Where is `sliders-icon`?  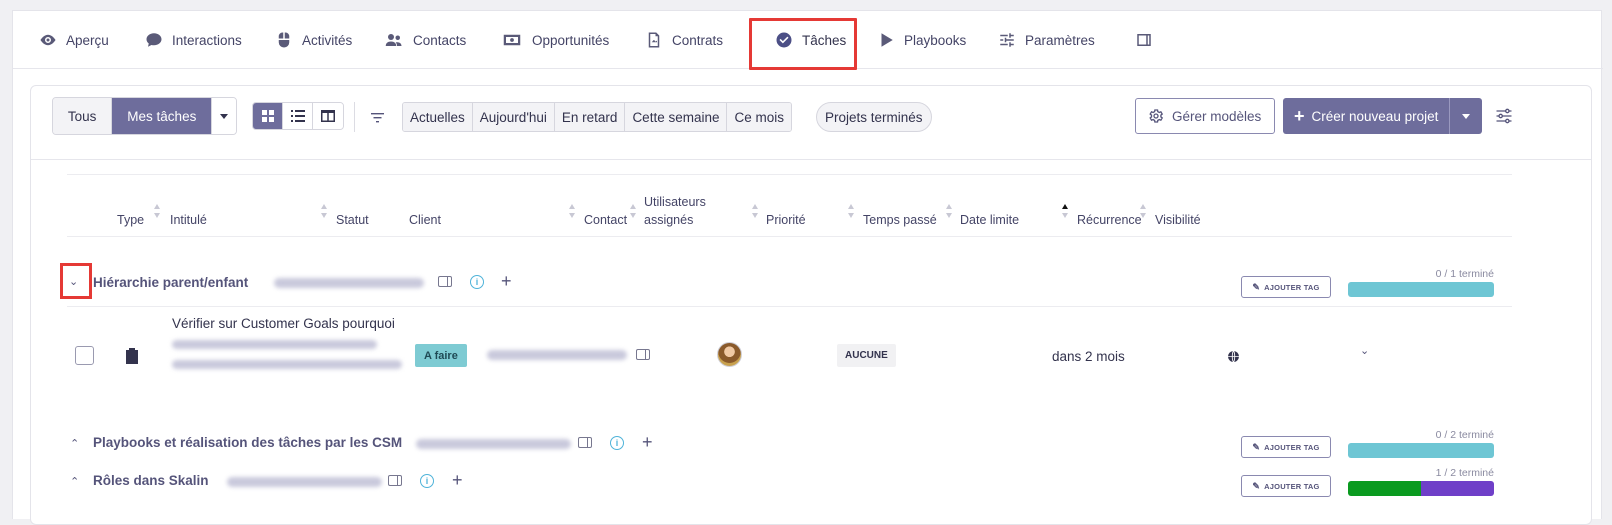
sliders-icon is located at coordinates (1007, 40).